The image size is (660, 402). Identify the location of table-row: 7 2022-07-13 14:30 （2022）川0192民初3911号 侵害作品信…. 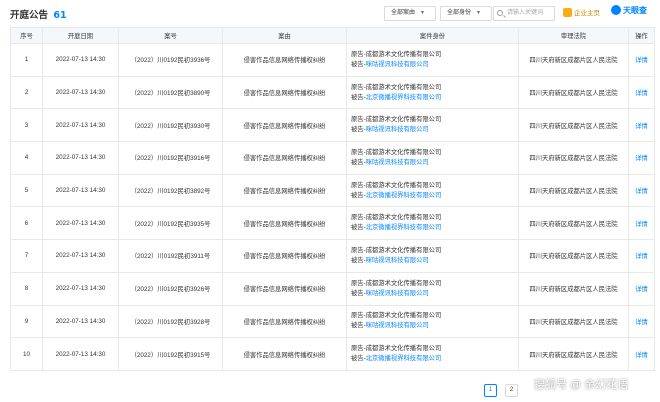
(332, 256).